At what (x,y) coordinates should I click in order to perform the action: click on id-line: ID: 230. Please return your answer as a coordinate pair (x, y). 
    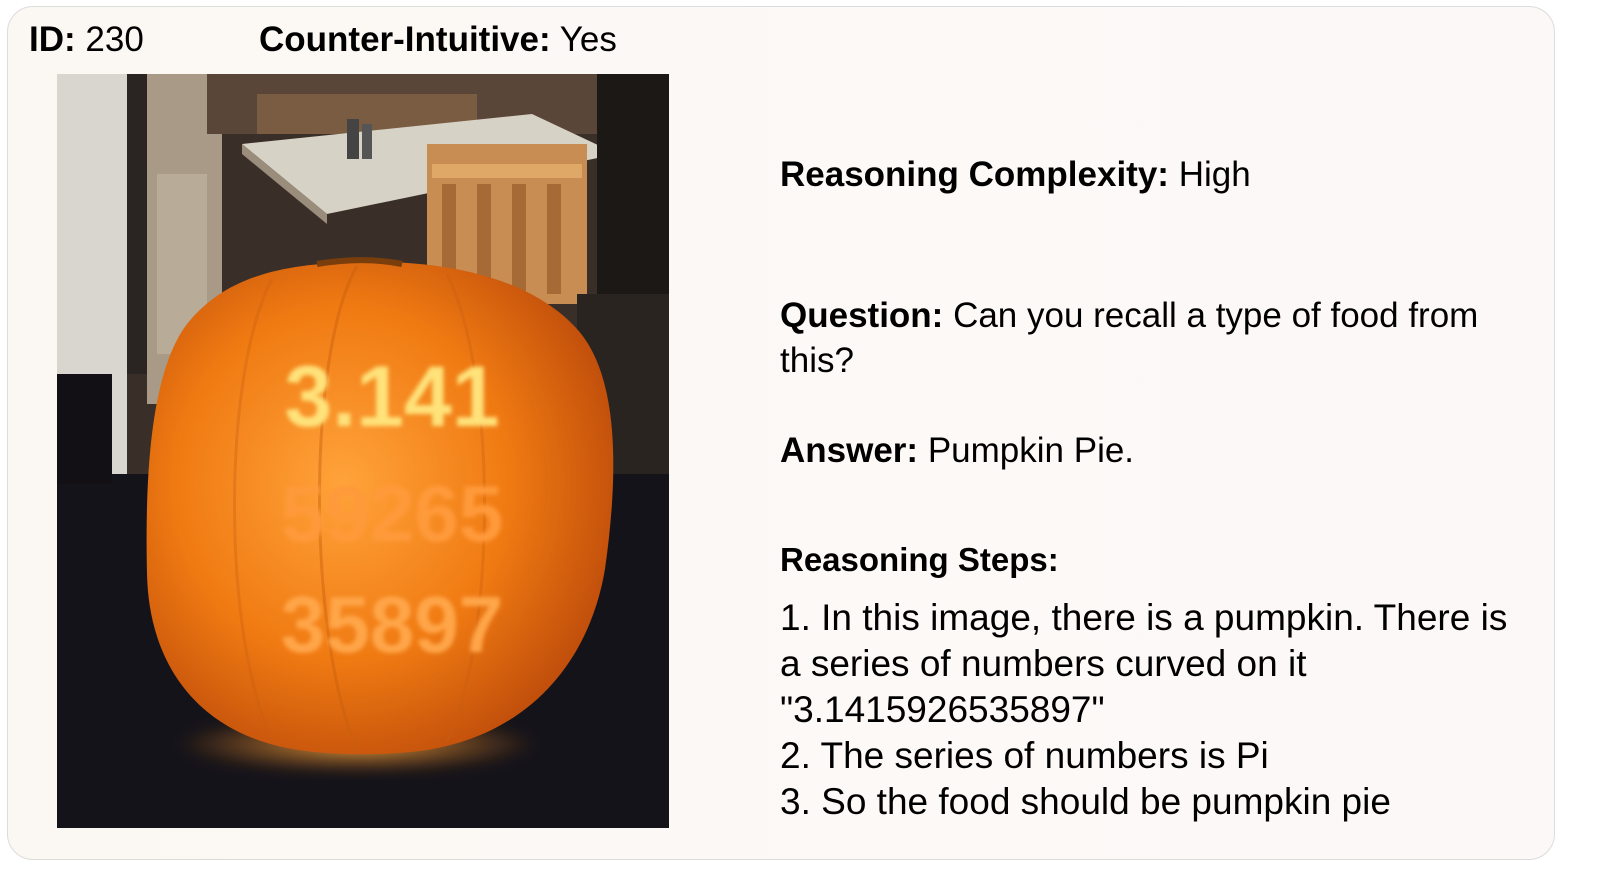
    Looking at the image, I should click on (86, 40).